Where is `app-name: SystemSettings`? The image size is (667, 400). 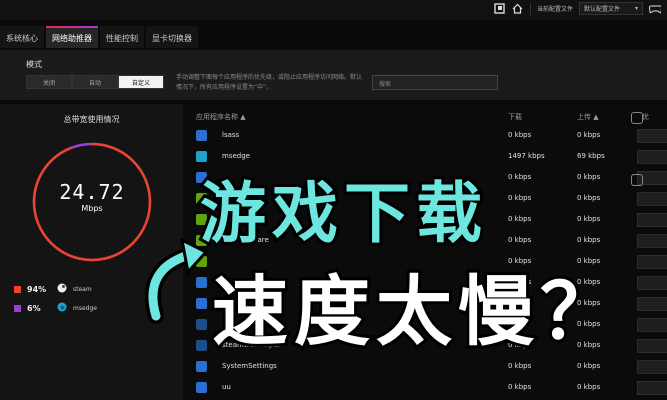
app-name: SystemSettings is located at coordinates (249, 366).